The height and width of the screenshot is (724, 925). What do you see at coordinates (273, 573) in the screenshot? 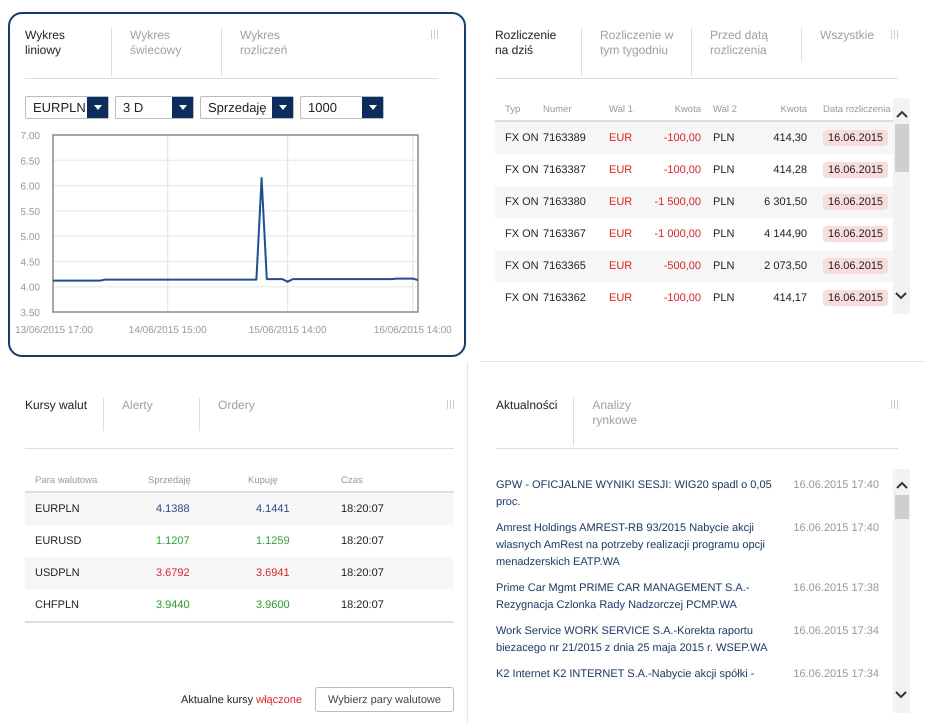
I see `table-cell-text: 3.6941` at bounding box center [273, 573].